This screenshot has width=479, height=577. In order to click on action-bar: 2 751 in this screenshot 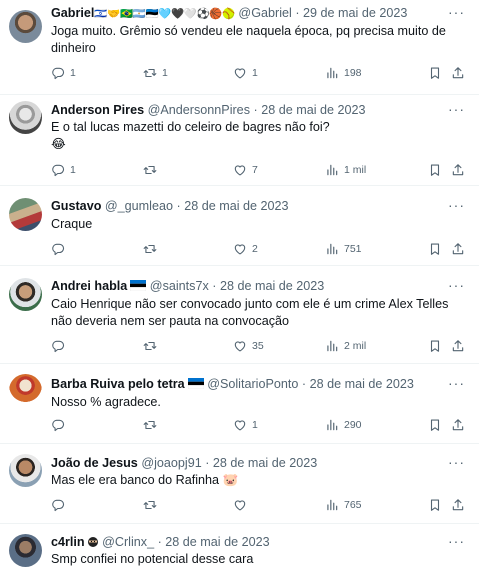, I will do `click(258, 249)`.